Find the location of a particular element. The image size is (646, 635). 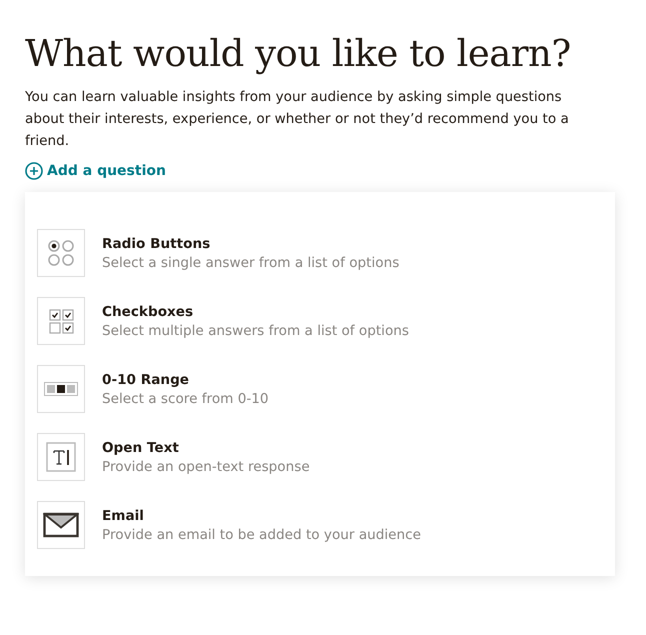

question-type-description: Select multiple answers from a list of options is located at coordinates (255, 330).